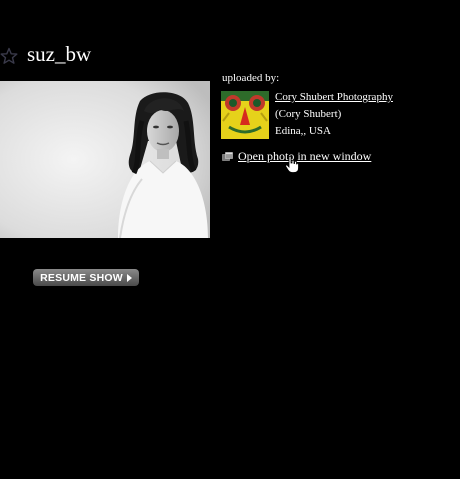 Image resolution: width=460 pixels, height=479 pixels. What do you see at coordinates (292, 164) in the screenshot?
I see `hand-cursor-icon` at bounding box center [292, 164].